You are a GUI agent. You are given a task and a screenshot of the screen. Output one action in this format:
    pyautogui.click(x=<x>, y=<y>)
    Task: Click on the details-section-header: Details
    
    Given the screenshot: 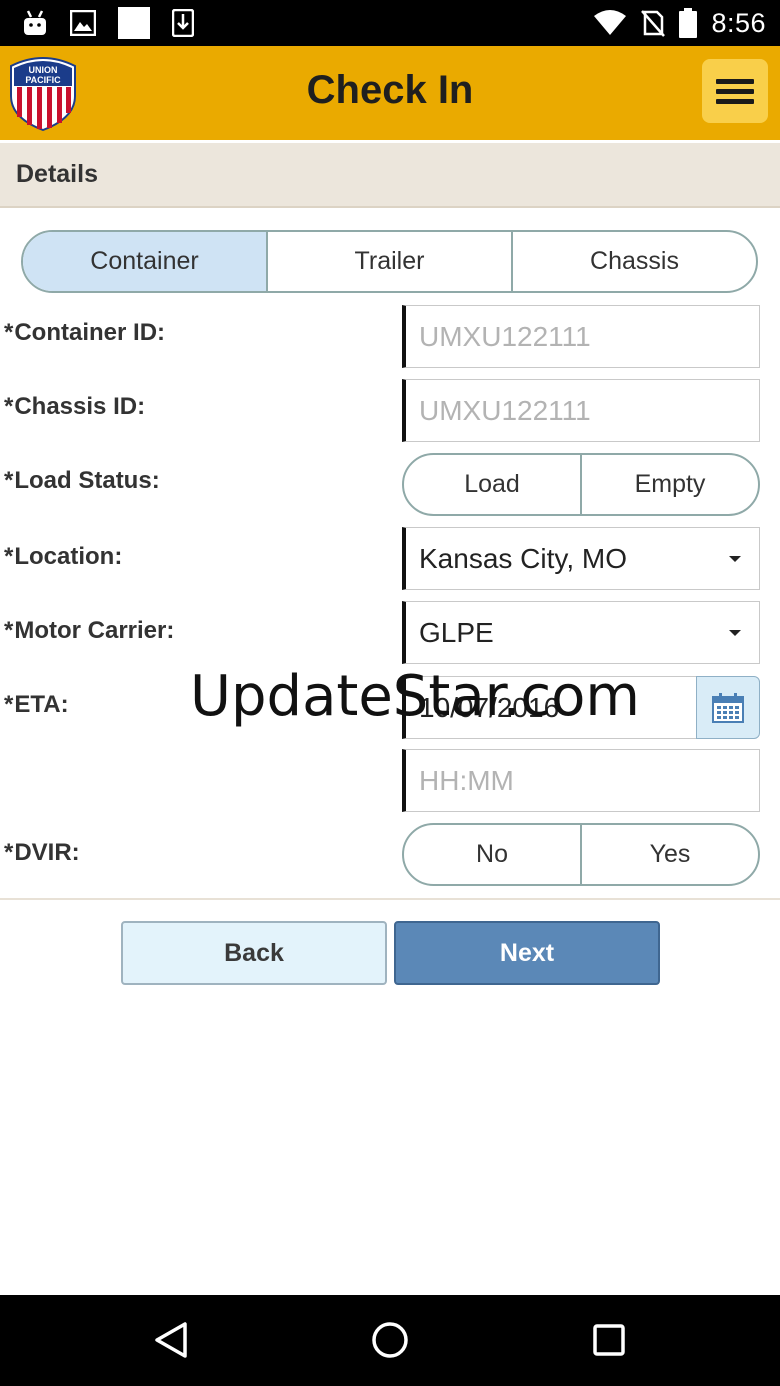 What is the action you would take?
    pyautogui.click(x=390, y=174)
    